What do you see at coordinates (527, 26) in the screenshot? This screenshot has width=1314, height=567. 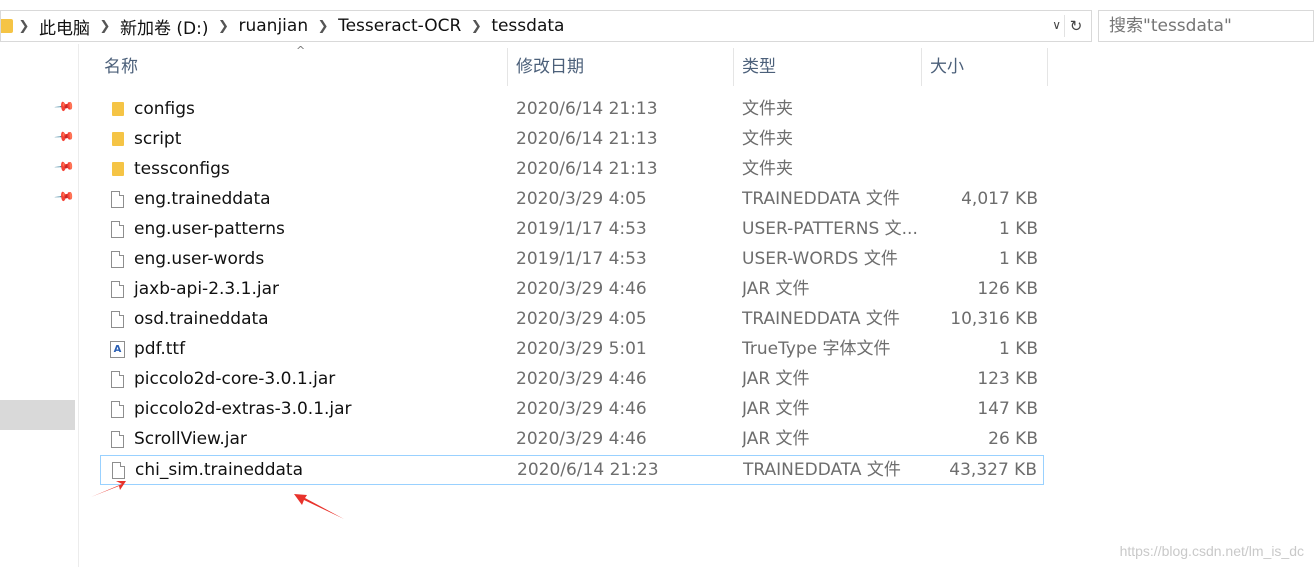 I see `breadcrumb-tessdata: tessdata` at bounding box center [527, 26].